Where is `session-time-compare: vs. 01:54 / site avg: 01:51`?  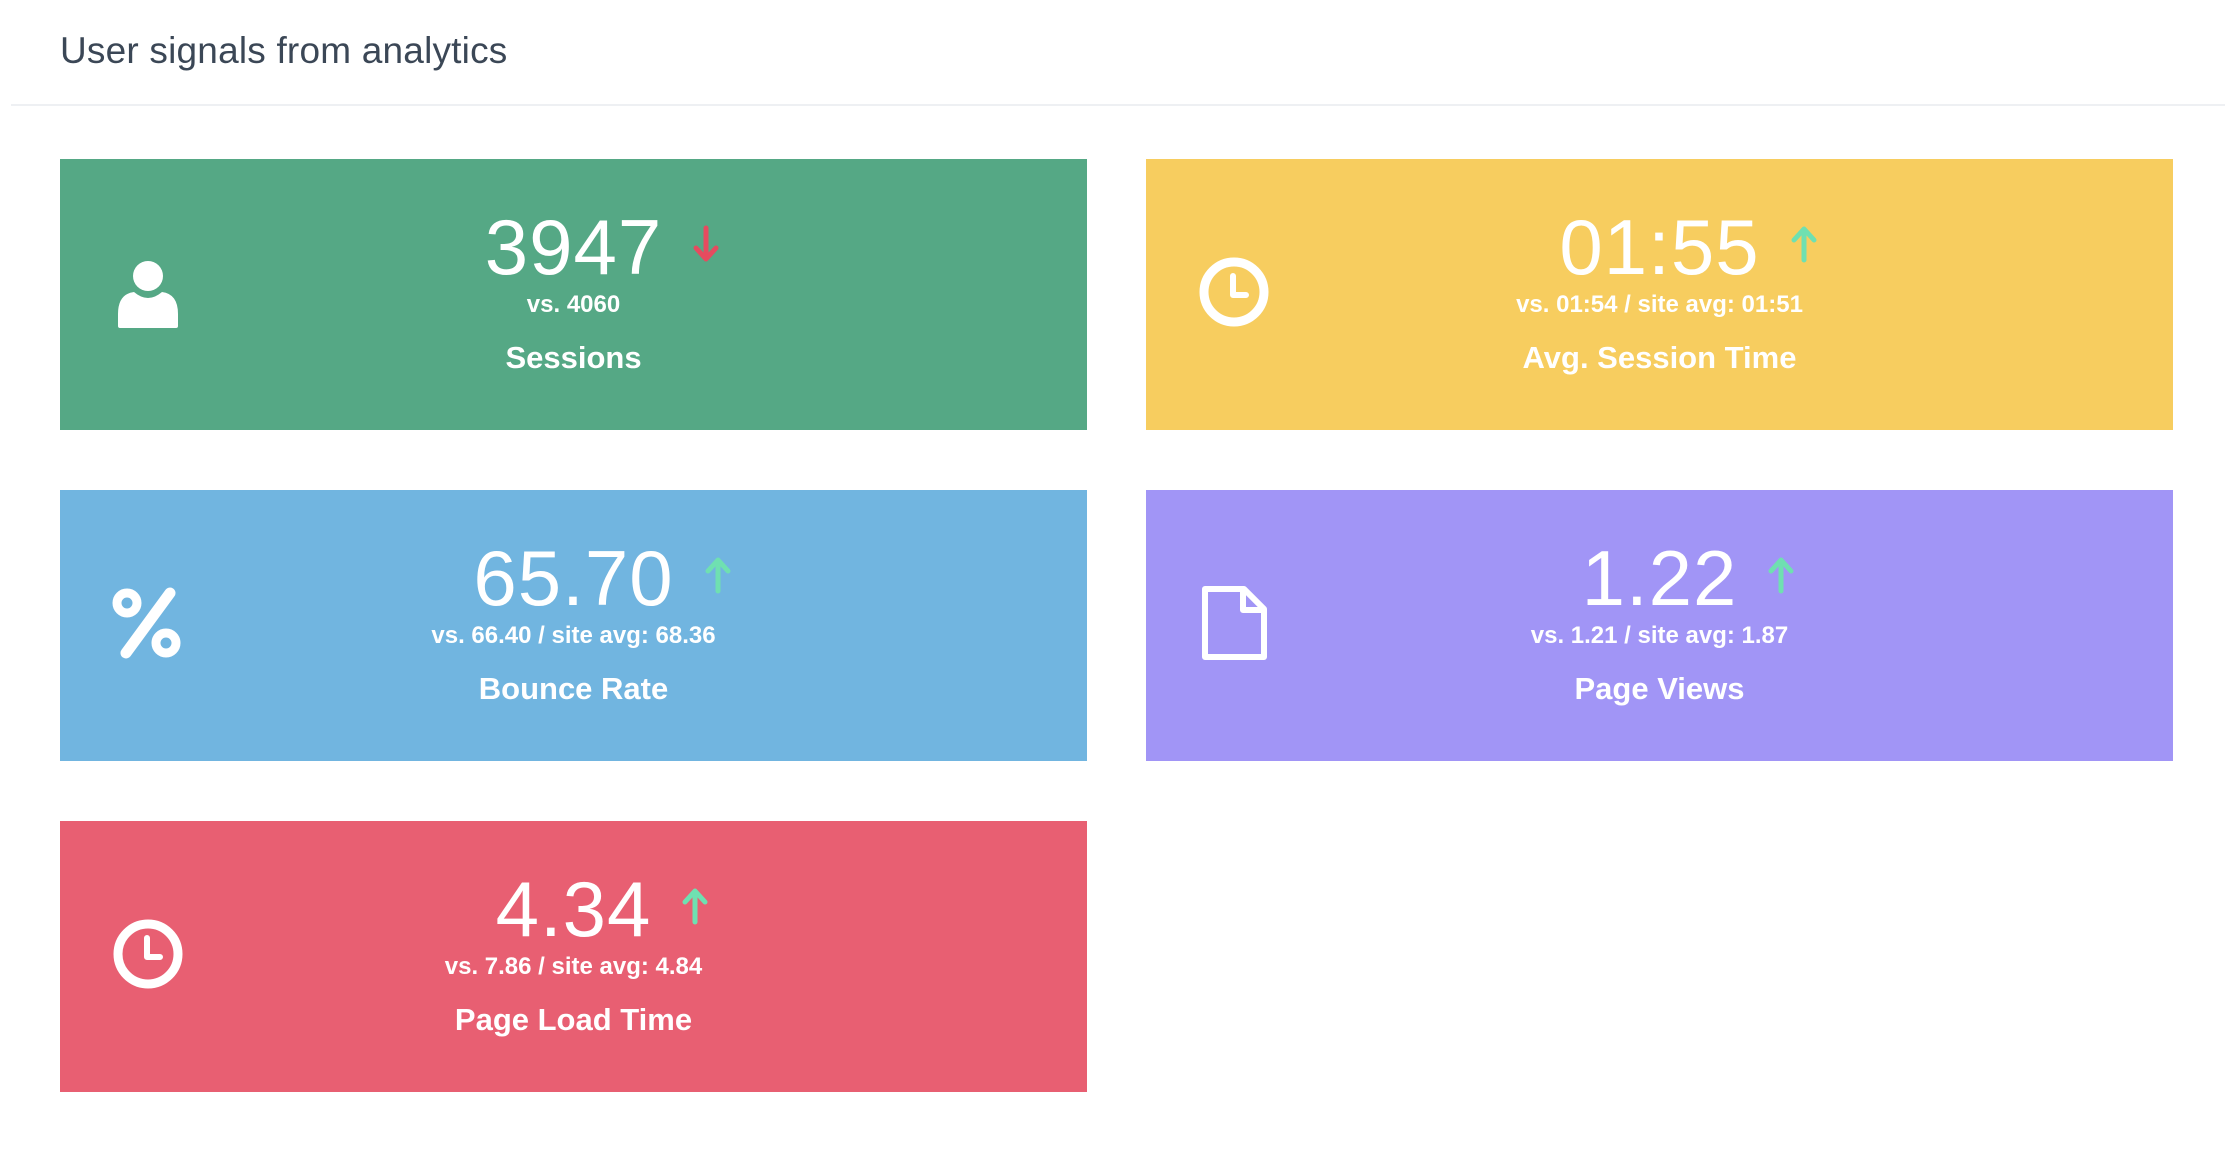 session-time-compare: vs. 01:54 / site avg: 01:51 is located at coordinates (1659, 304).